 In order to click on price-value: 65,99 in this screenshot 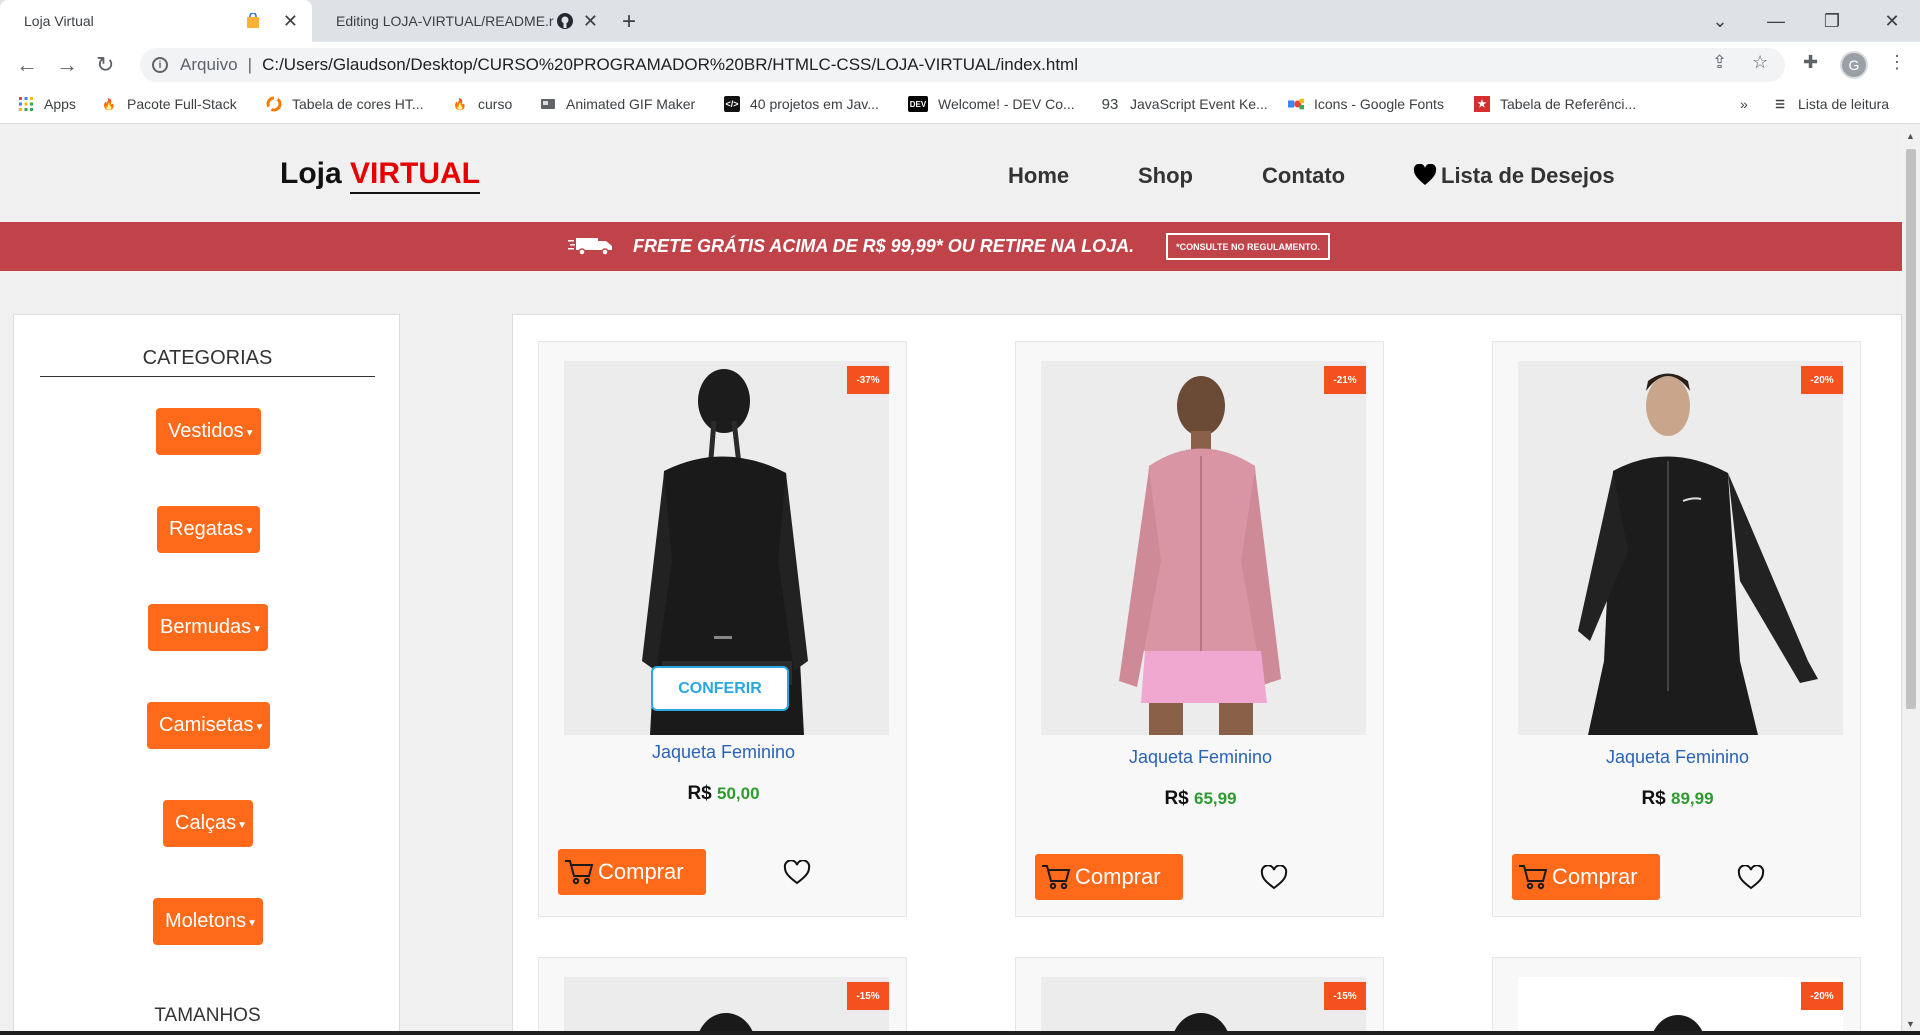, I will do `click(1215, 798)`.